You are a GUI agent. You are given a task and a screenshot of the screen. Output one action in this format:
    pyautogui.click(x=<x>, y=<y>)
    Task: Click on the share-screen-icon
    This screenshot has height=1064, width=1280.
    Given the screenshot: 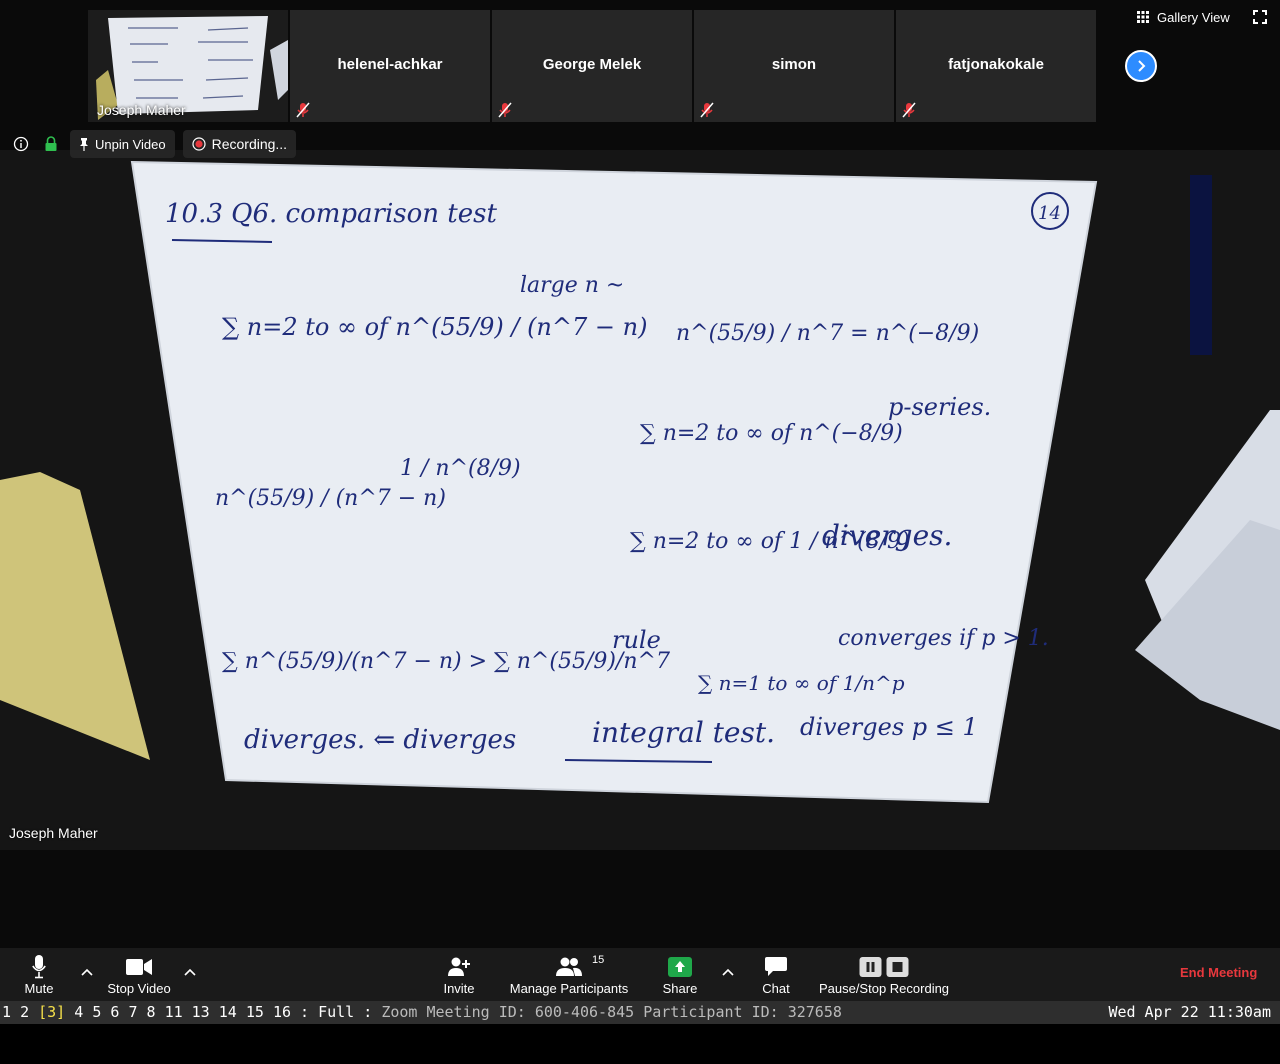 What is the action you would take?
    pyautogui.click(x=680, y=967)
    